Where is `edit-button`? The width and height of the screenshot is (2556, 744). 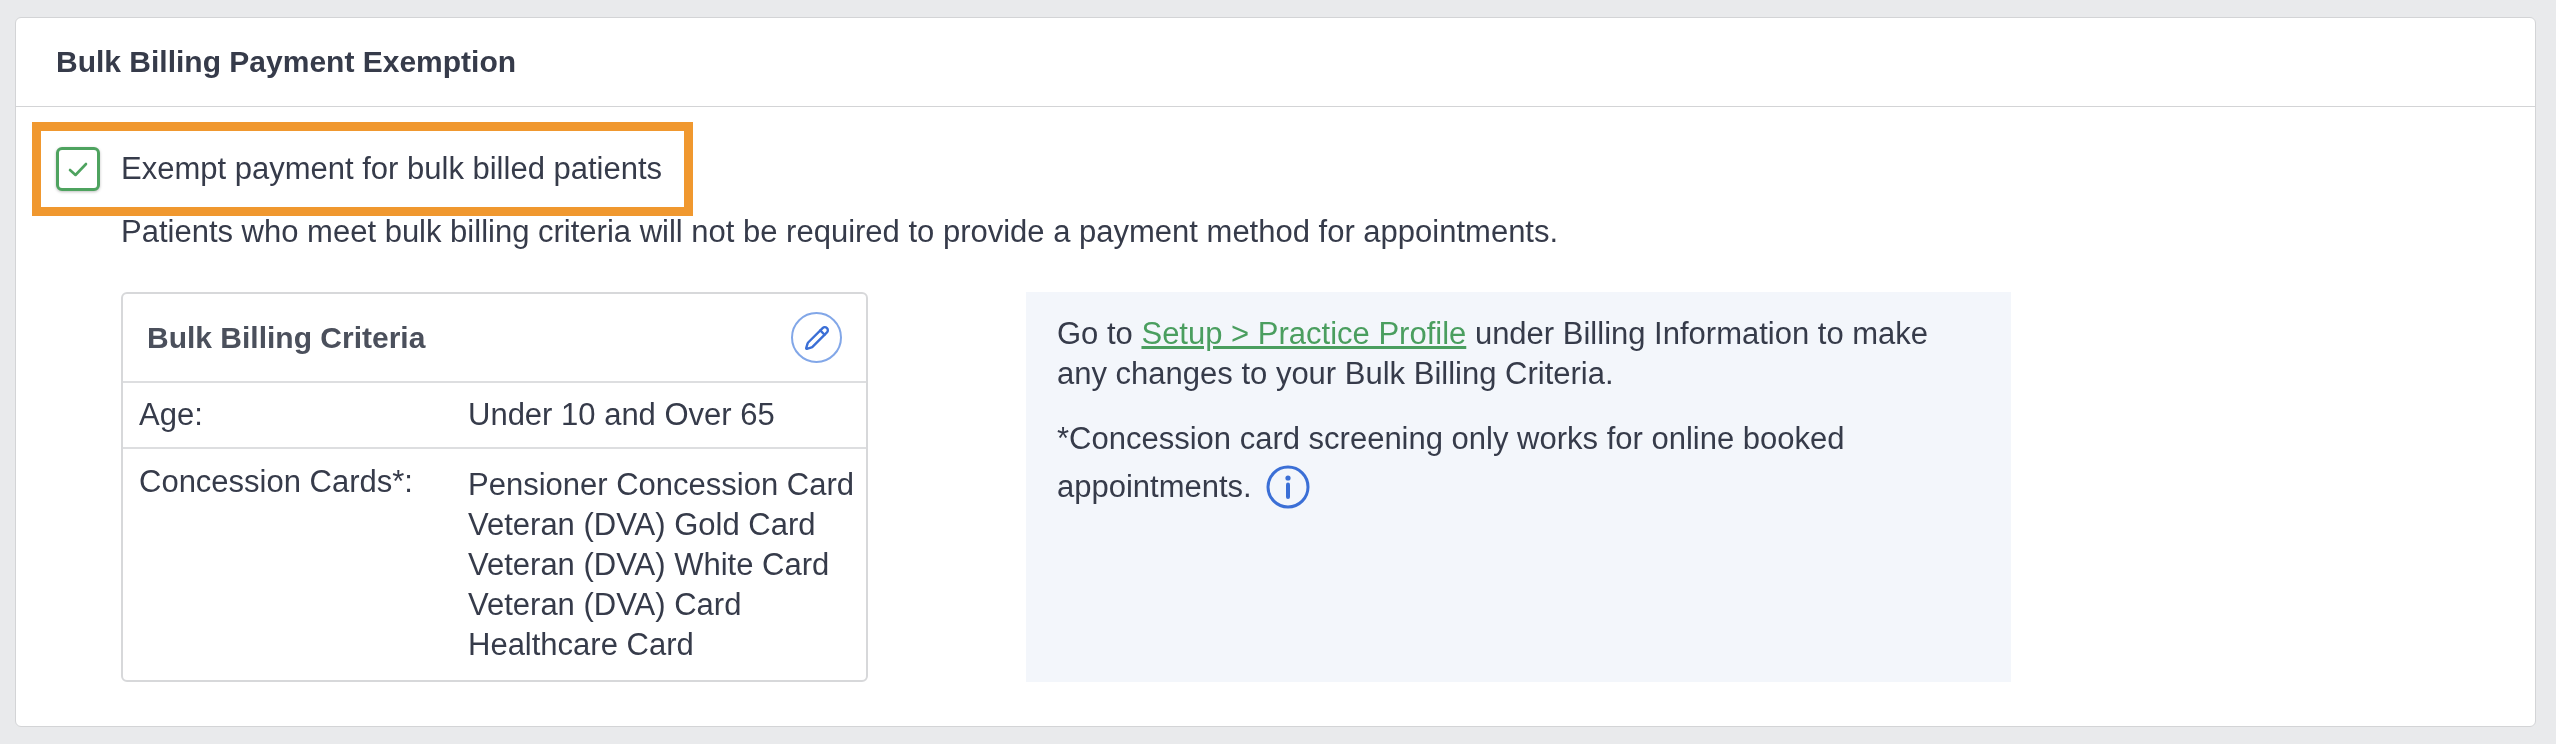
edit-button is located at coordinates (816, 337).